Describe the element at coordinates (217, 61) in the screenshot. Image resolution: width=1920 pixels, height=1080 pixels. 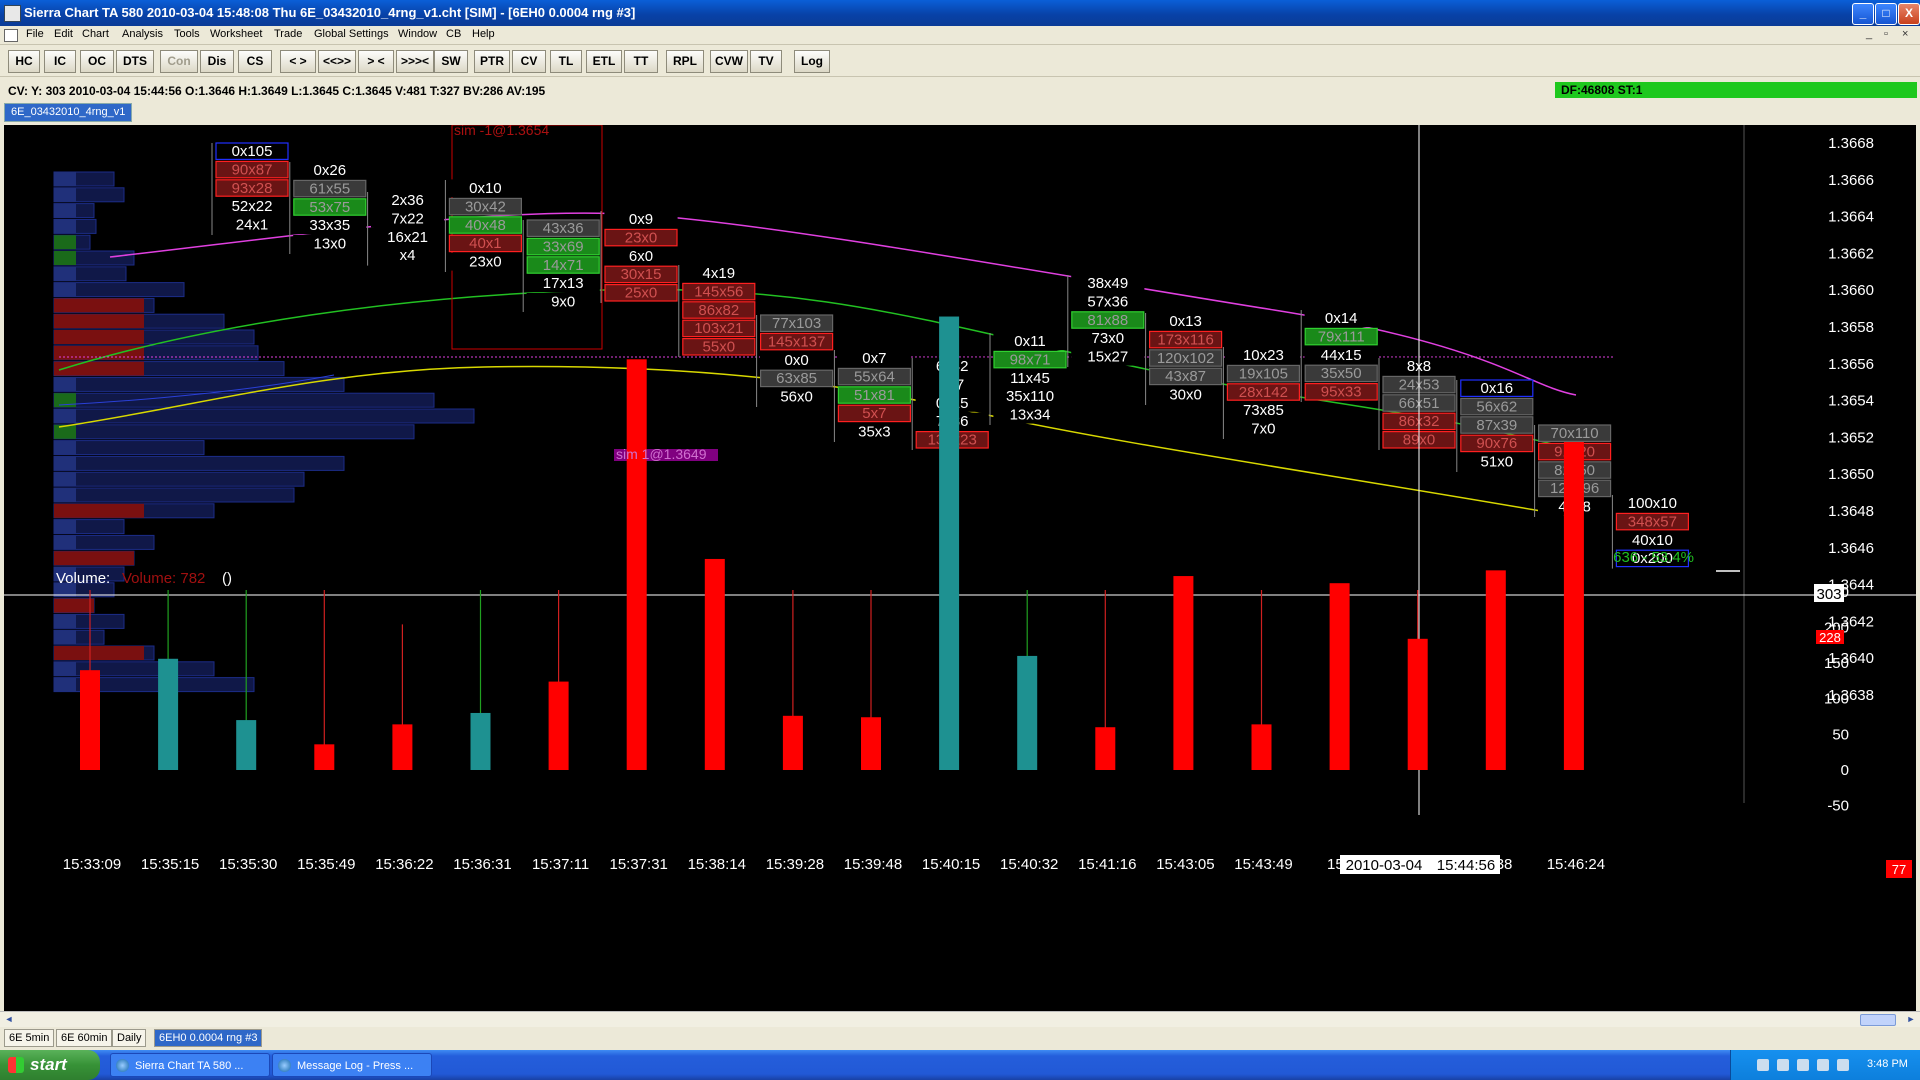
I see `dis-button: Dis` at that location.